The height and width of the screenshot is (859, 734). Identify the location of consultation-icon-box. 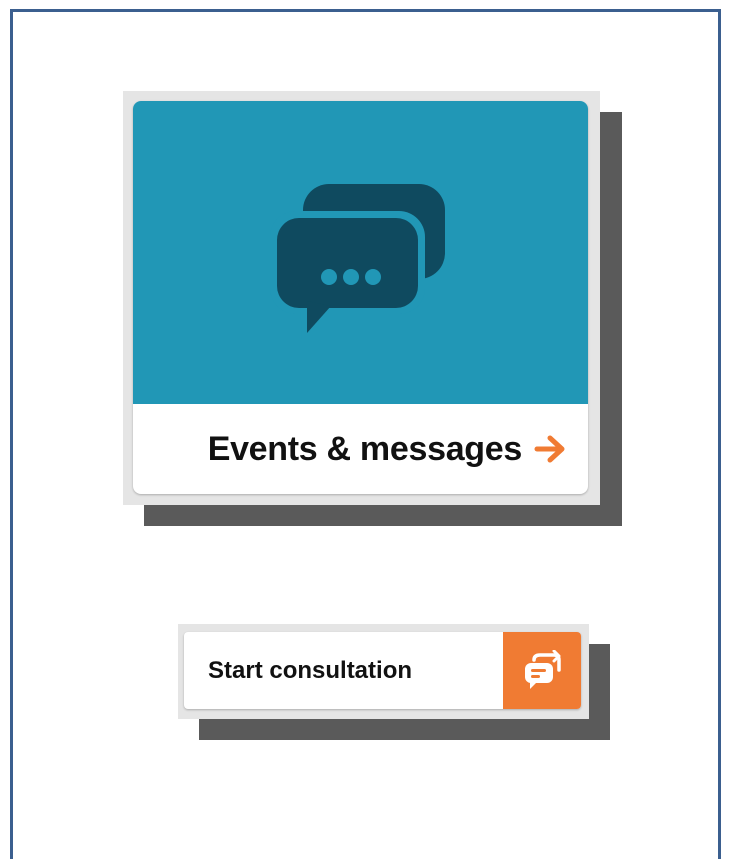
(542, 670).